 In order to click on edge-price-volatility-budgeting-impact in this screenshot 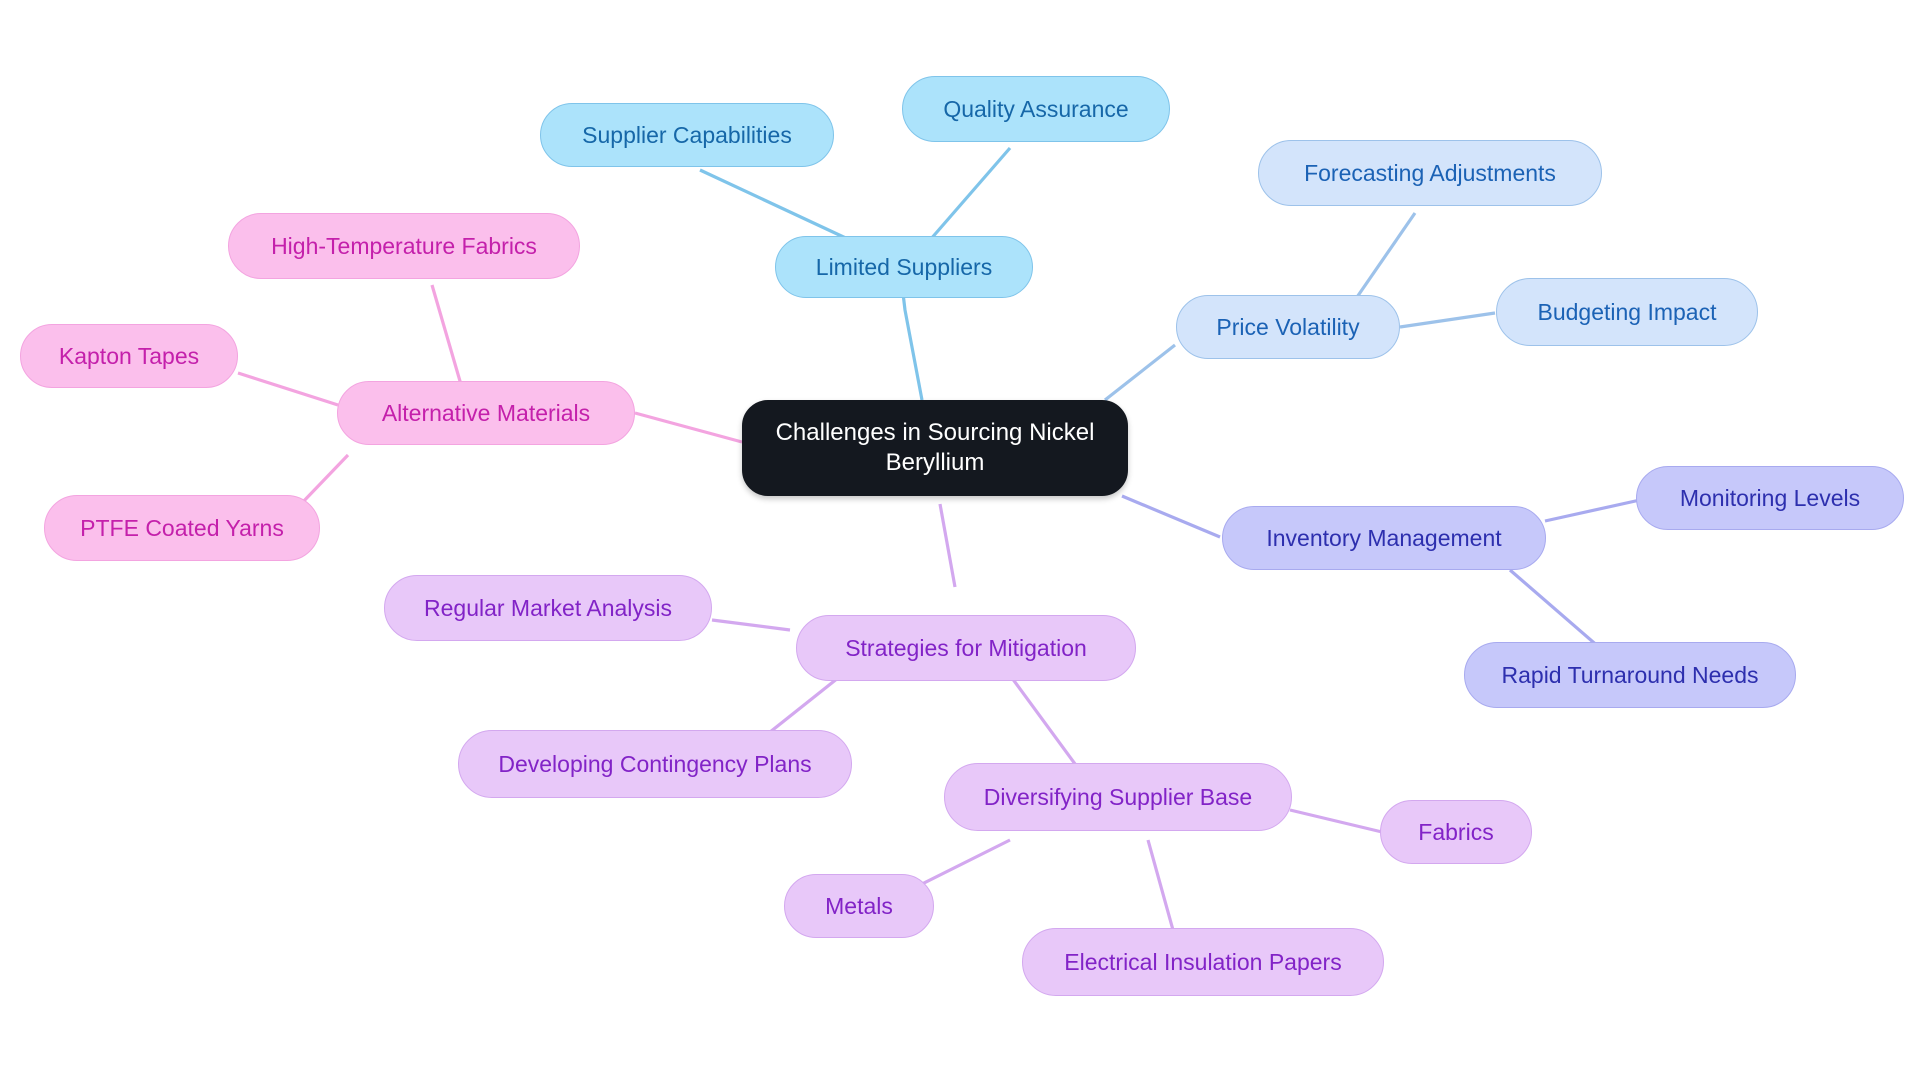, I will do `click(1447, 320)`.